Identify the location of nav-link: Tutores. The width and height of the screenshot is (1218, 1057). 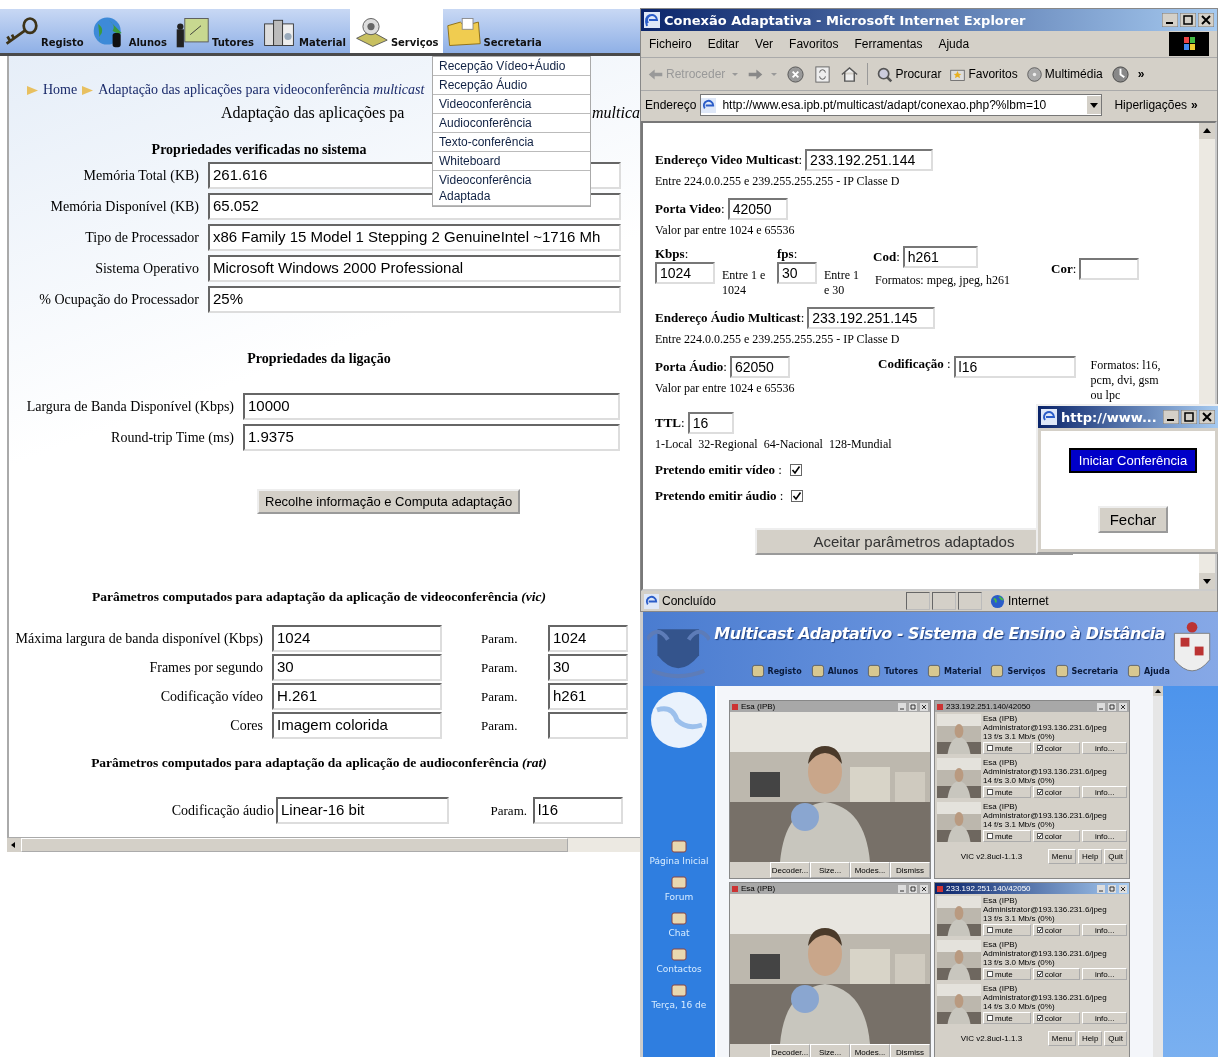
(892, 671).